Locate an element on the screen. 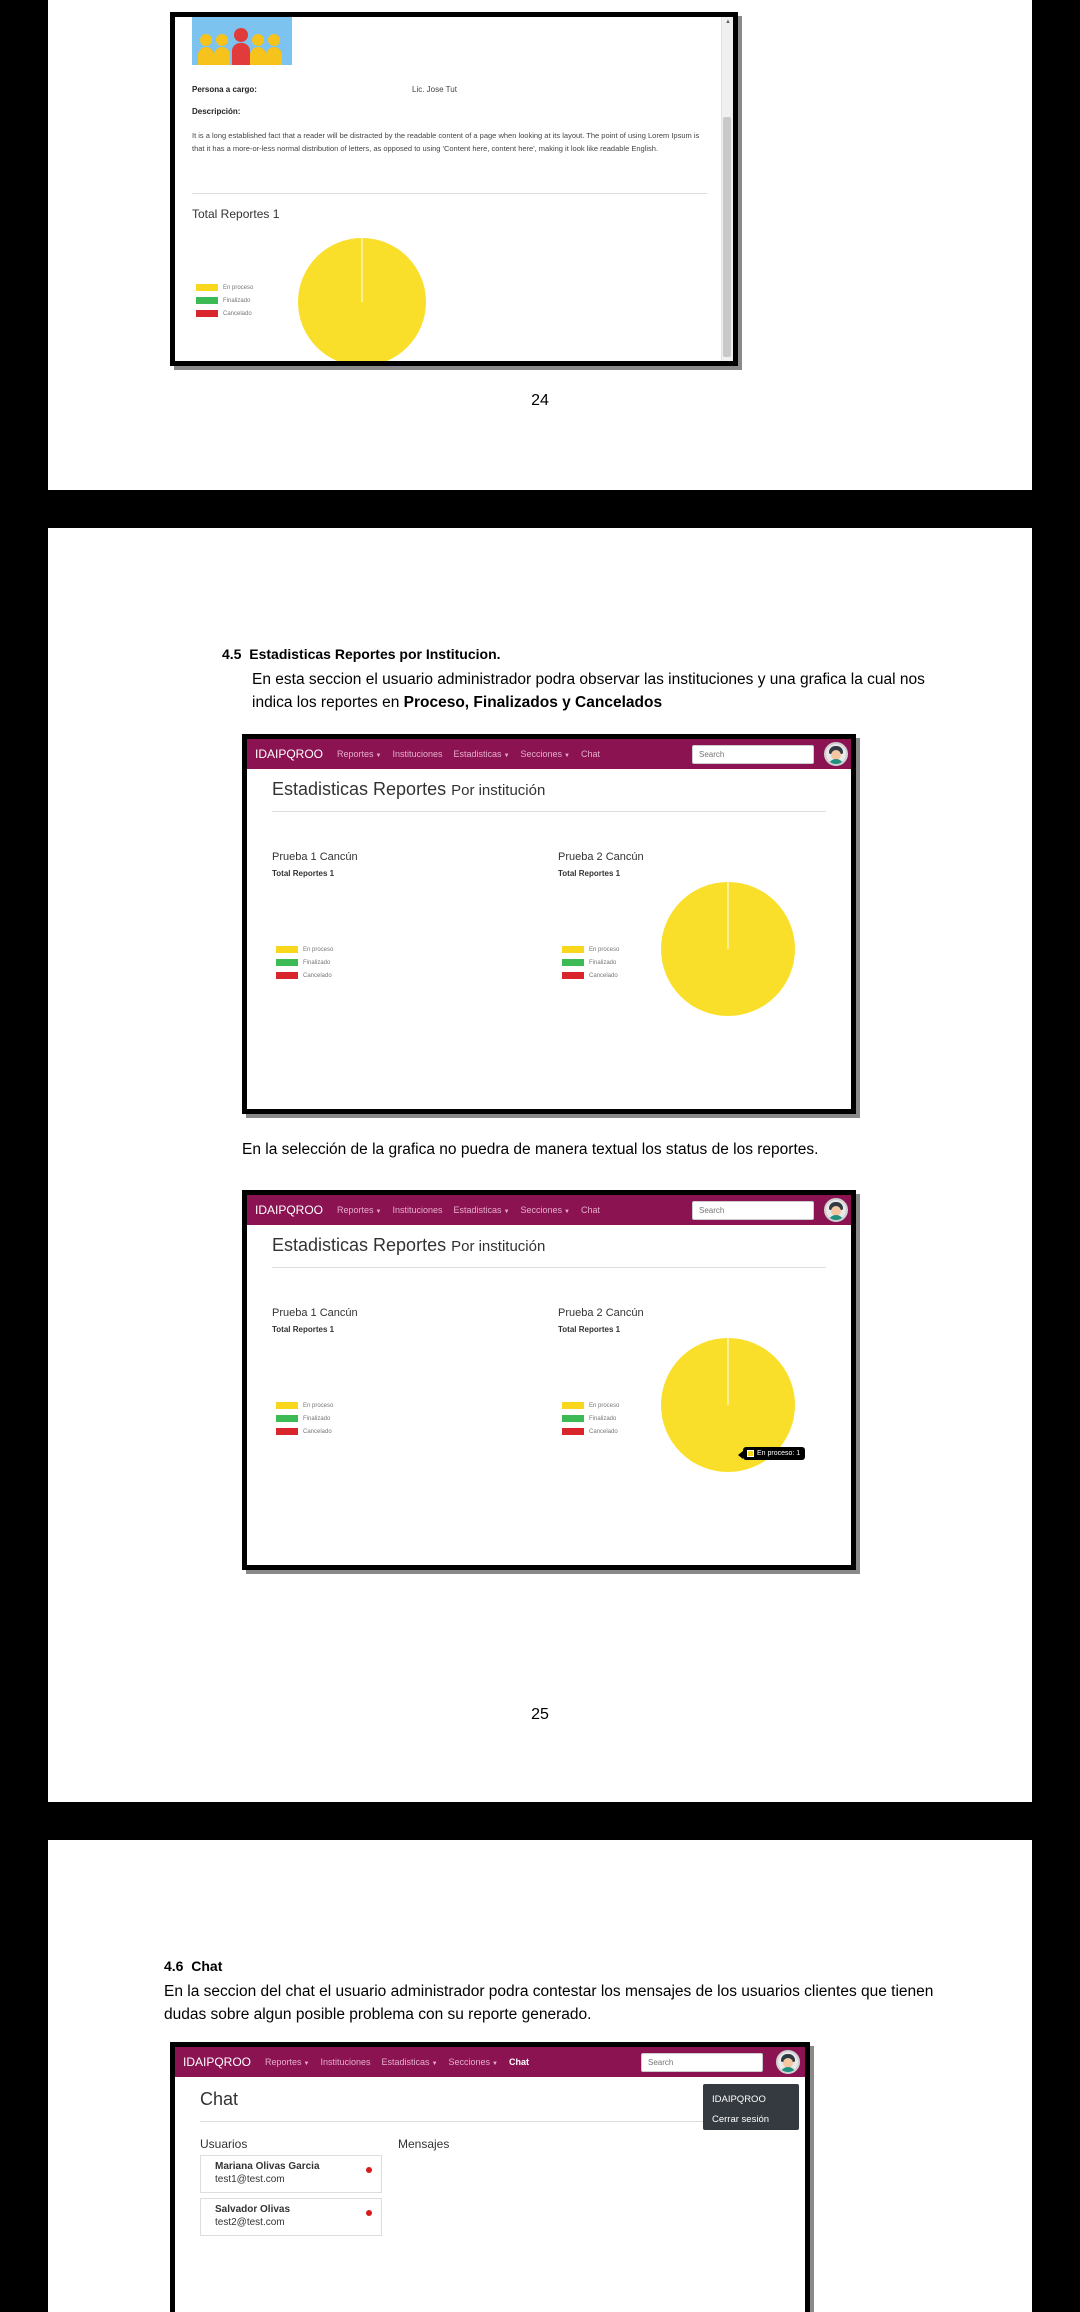 This screenshot has height=2312, width=1080. user-item: Mariana Olivas Garcia test1@test.com is located at coordinates (291, 2174).